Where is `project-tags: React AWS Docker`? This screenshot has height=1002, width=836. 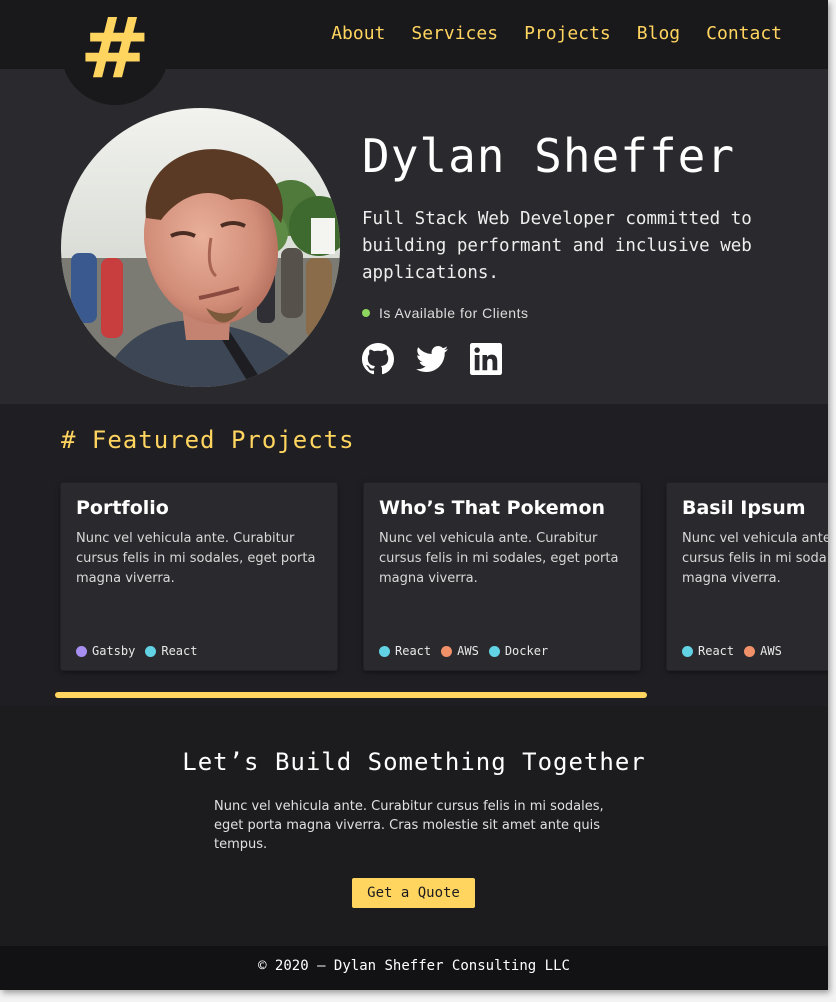 project-tags: React AWS Docker is located at coordinates (463, 651).